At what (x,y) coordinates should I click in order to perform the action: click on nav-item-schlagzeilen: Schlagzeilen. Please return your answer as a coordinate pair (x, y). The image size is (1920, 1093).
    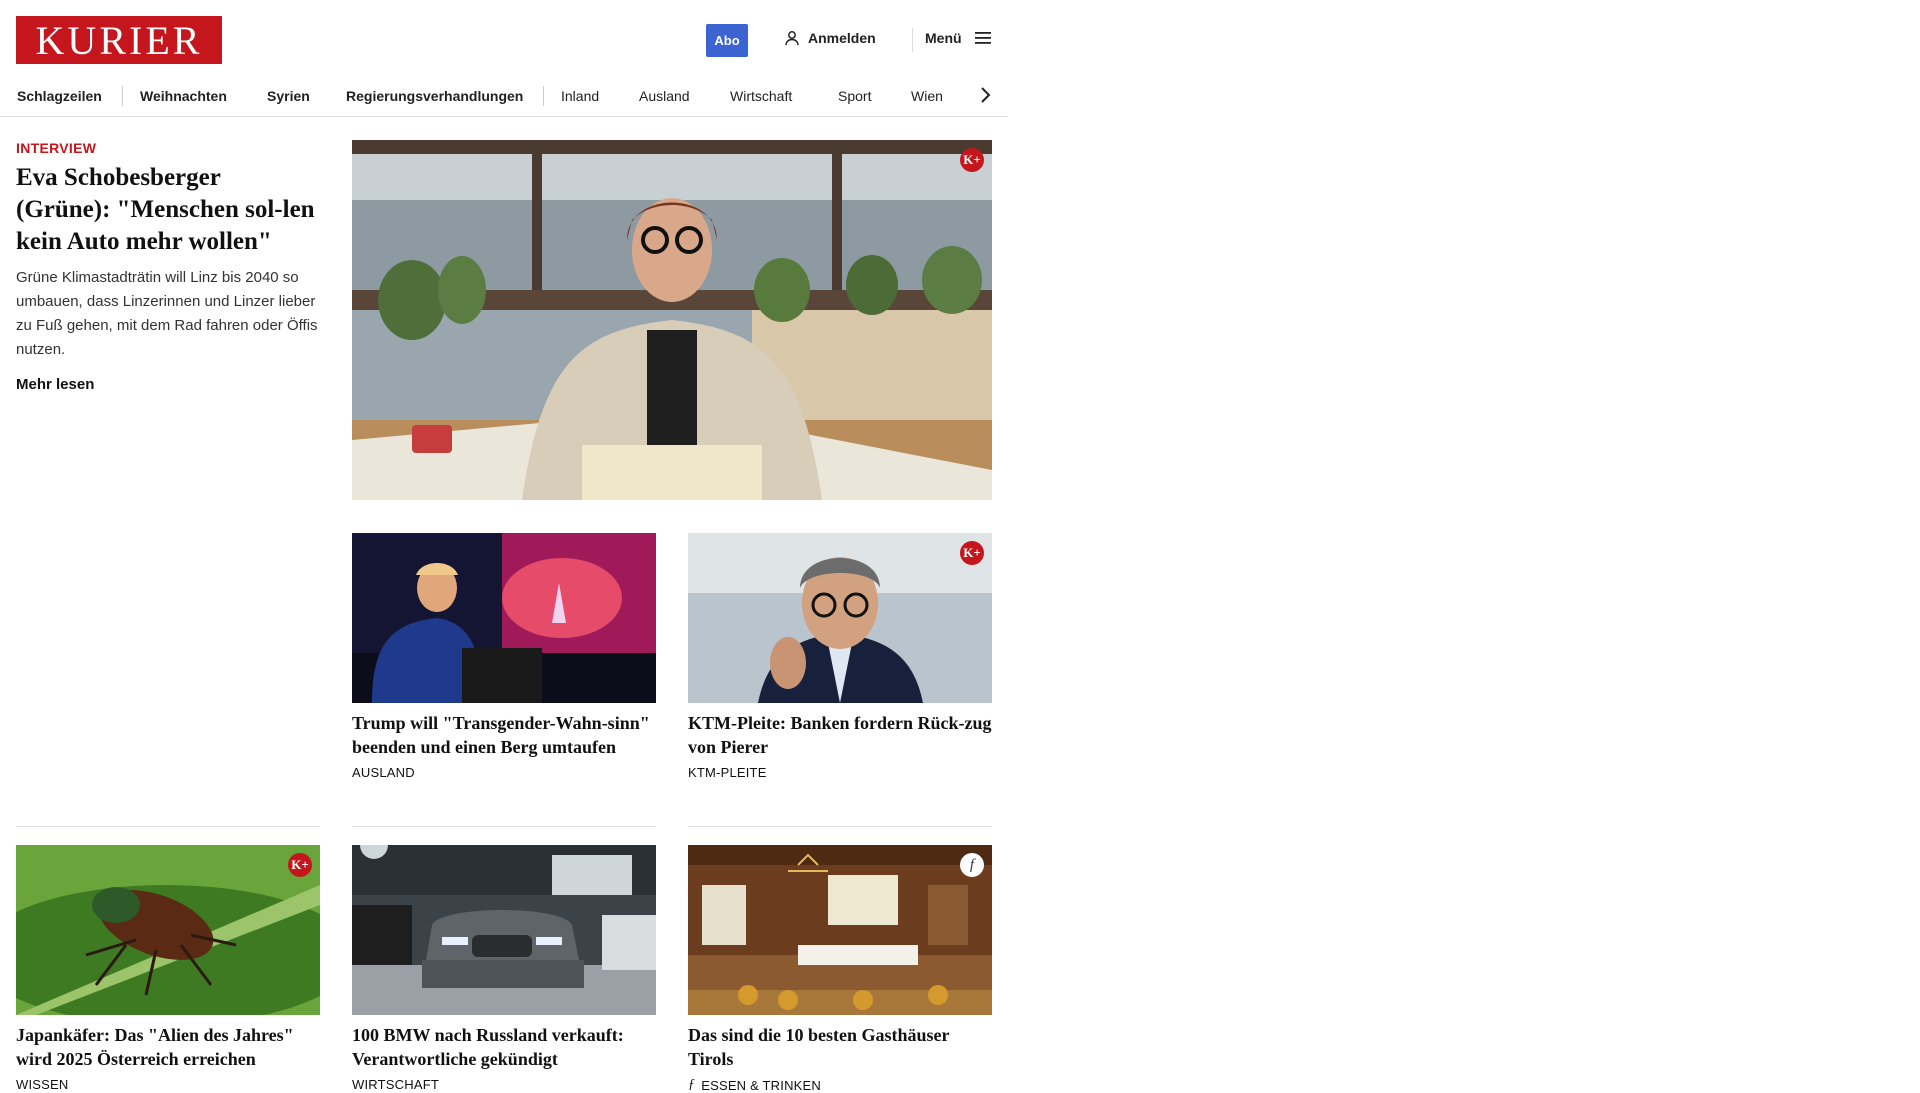
    Looking at the image, I should click on (59, 96).